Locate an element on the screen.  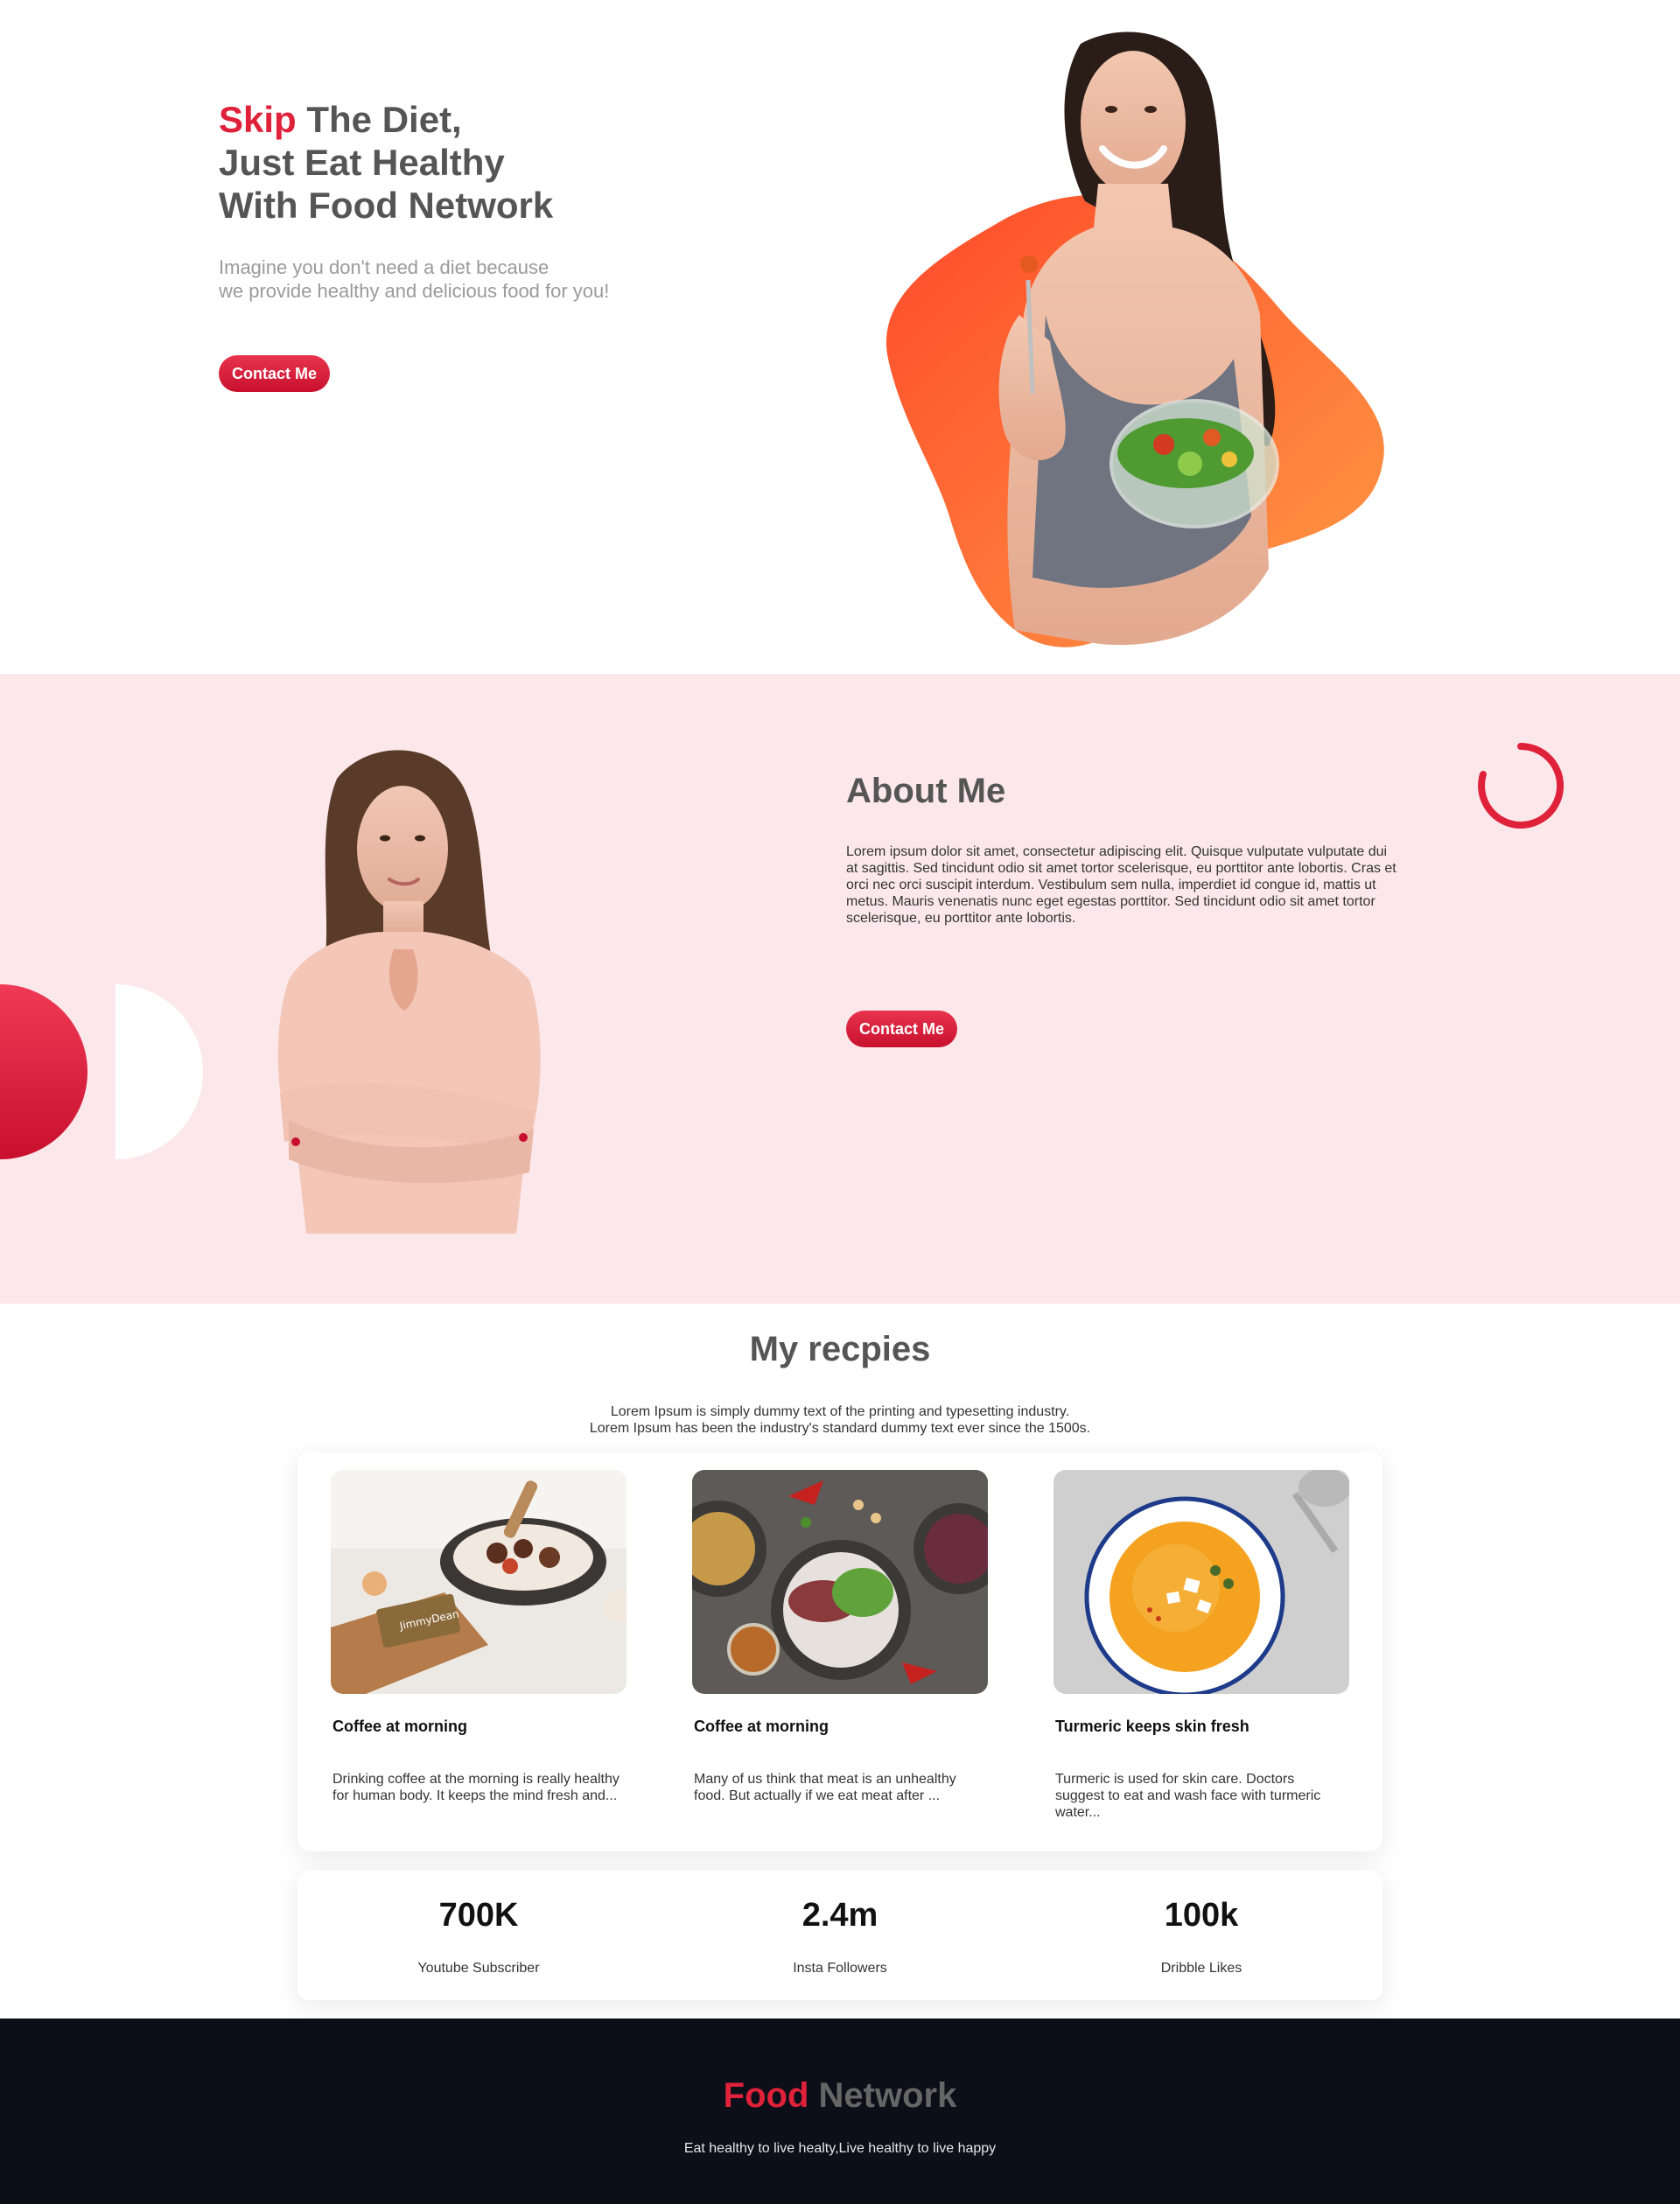
decorative-white-half-circle is located at coordinates (159, 1071).